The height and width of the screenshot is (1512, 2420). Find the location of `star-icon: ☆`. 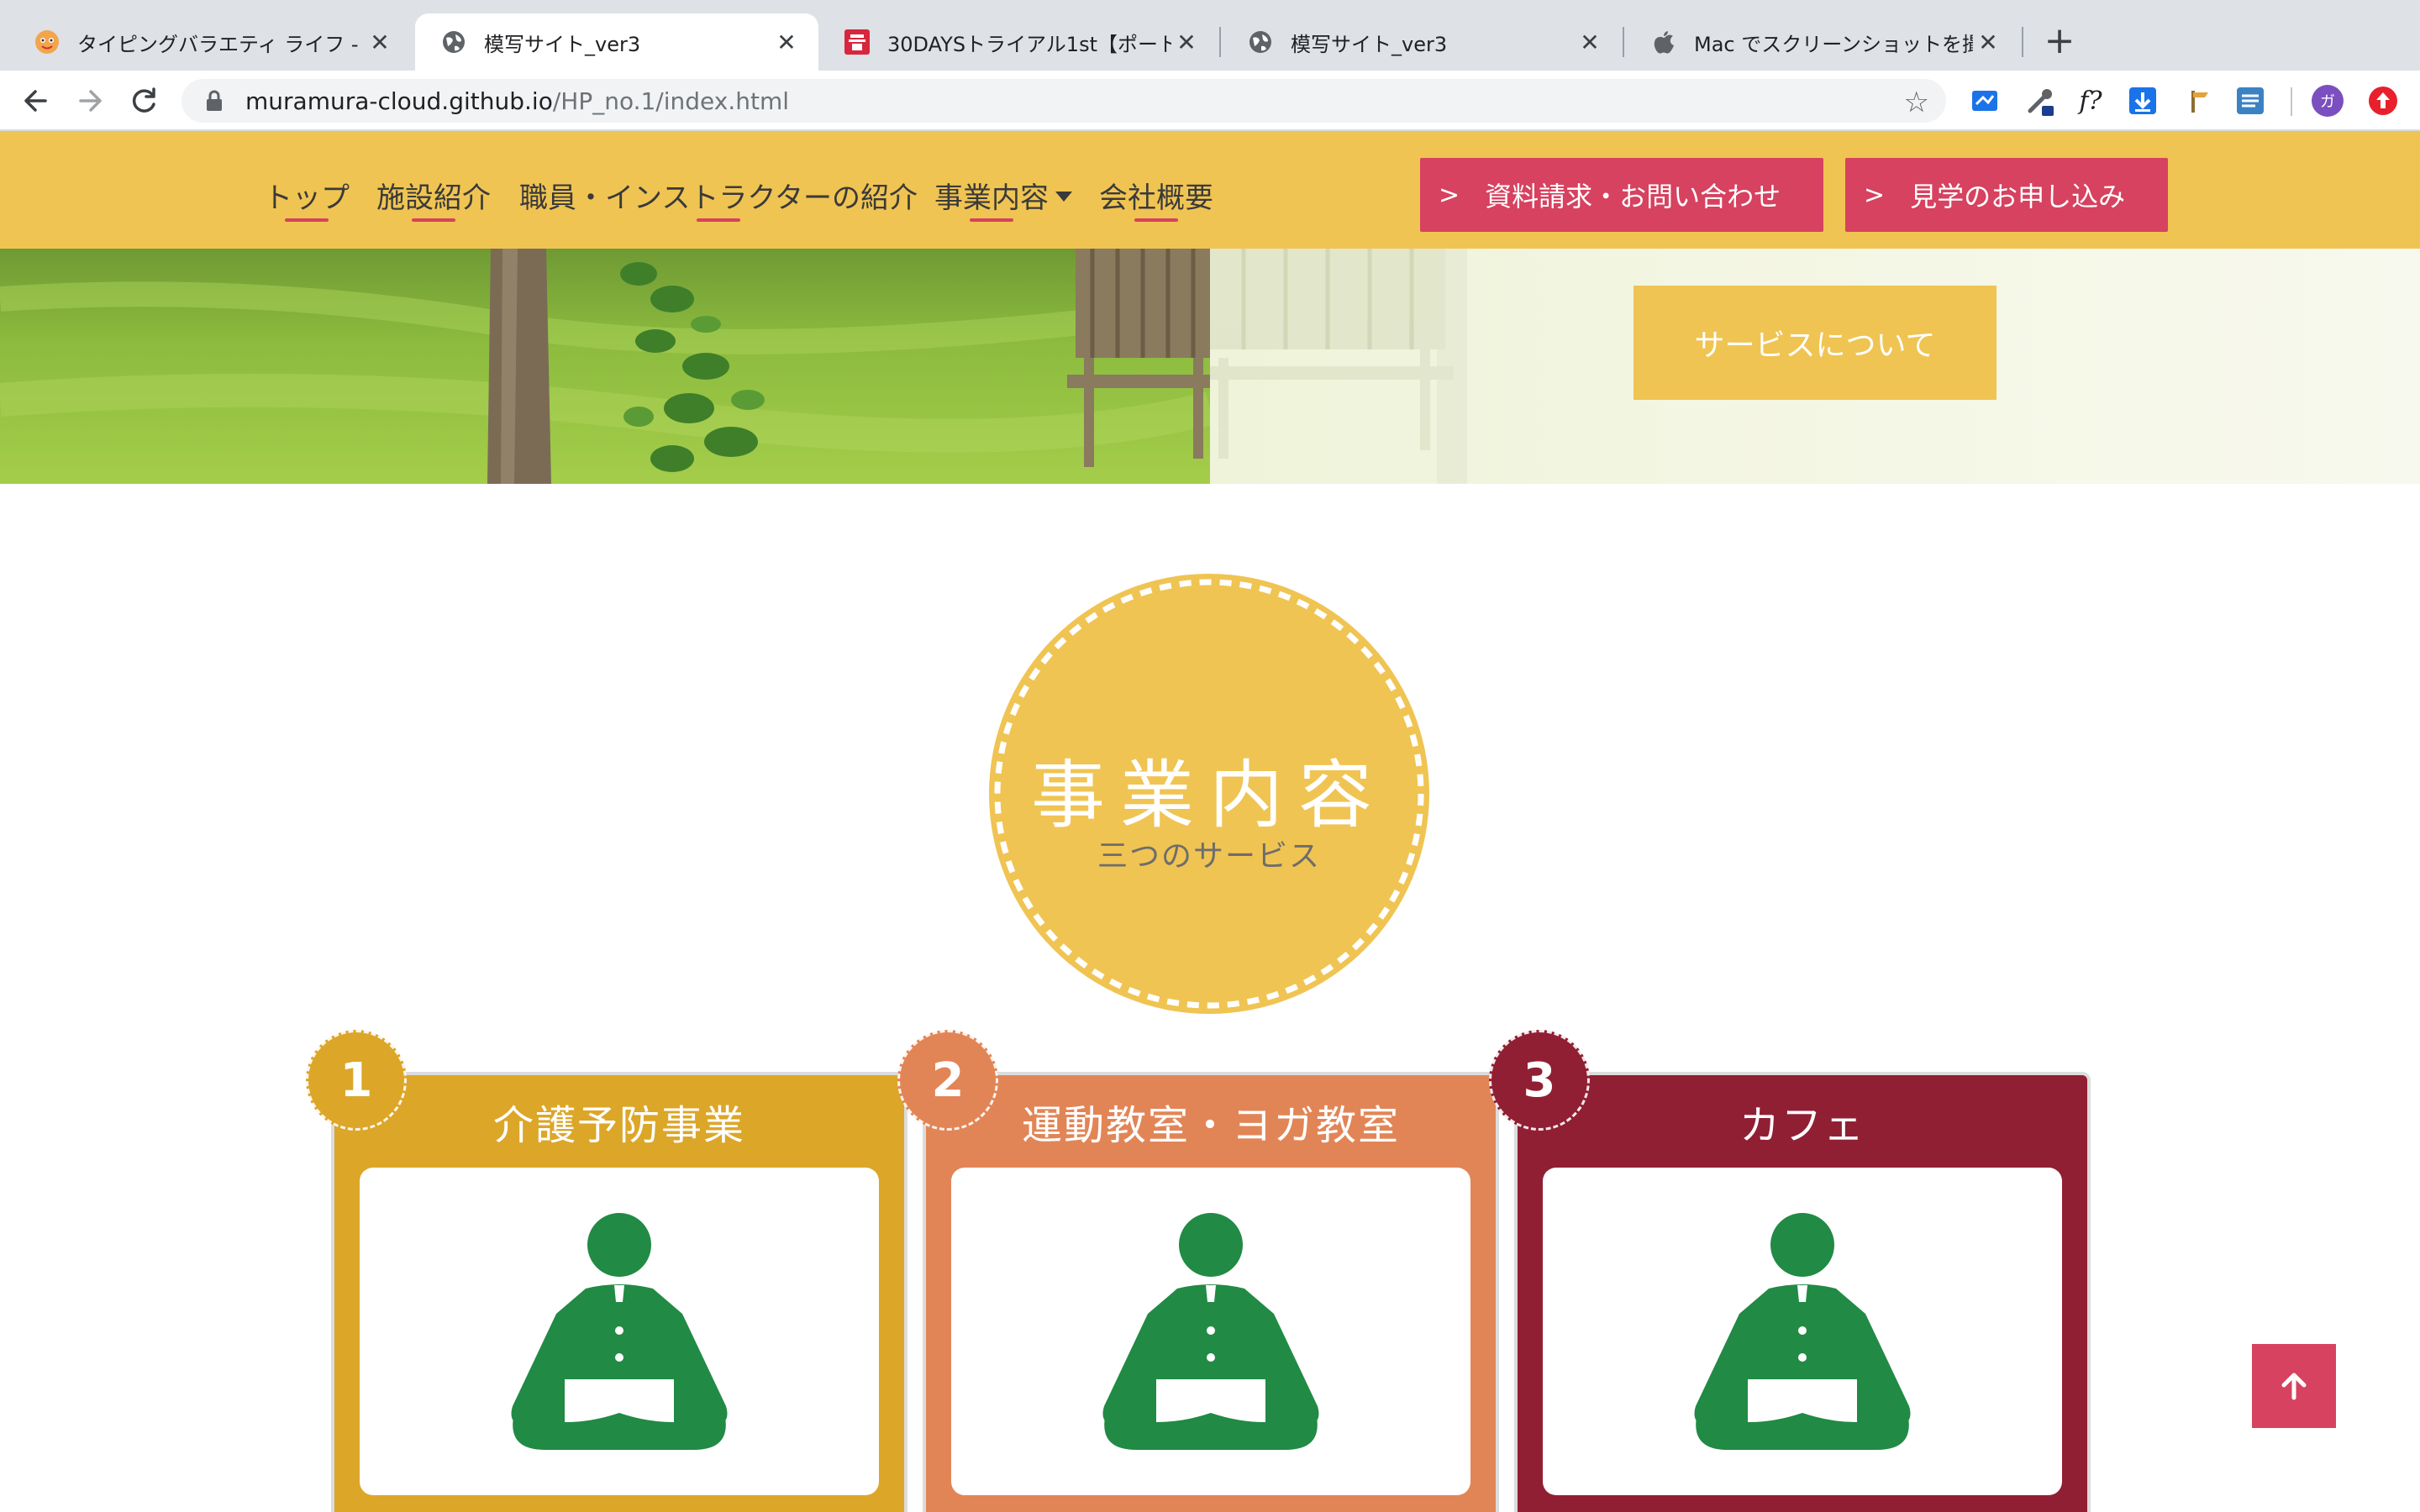

star-icon: ☆ is located at coordinates (1917, 102).